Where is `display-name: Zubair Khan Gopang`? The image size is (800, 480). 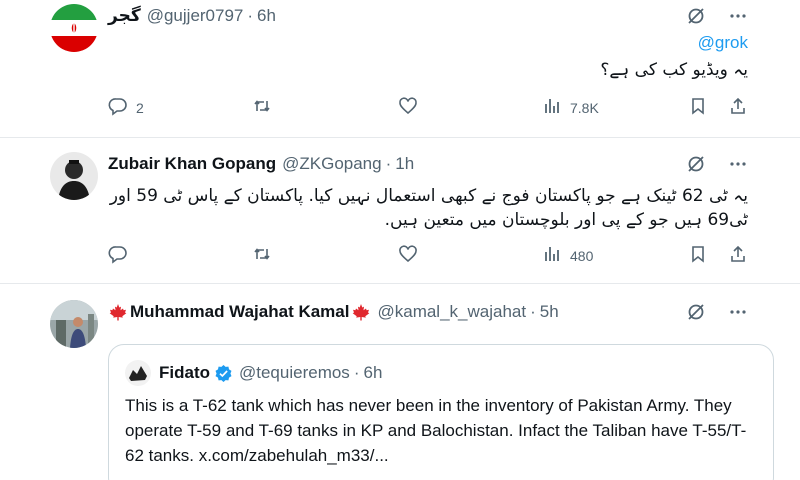
display-name: Zubair Khan Gopang is located at coordinates (192, 164).